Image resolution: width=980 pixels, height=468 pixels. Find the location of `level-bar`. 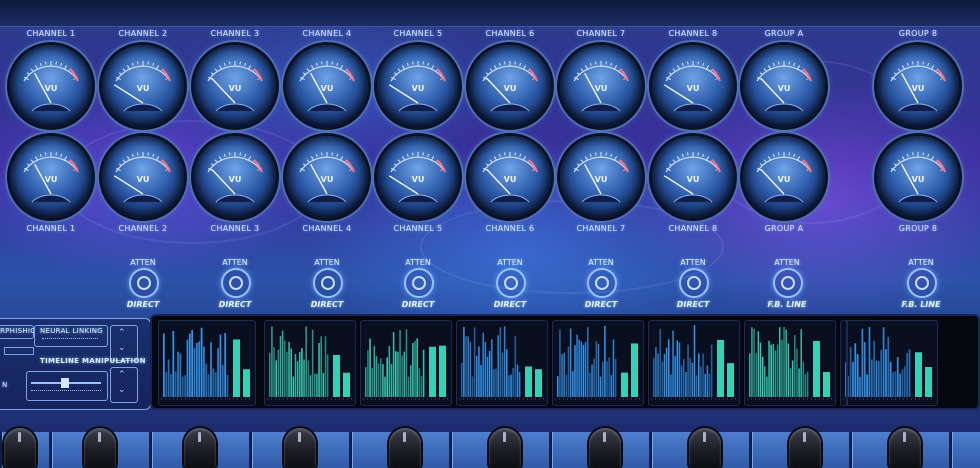

level-bar is located at coordinates (928, 382).